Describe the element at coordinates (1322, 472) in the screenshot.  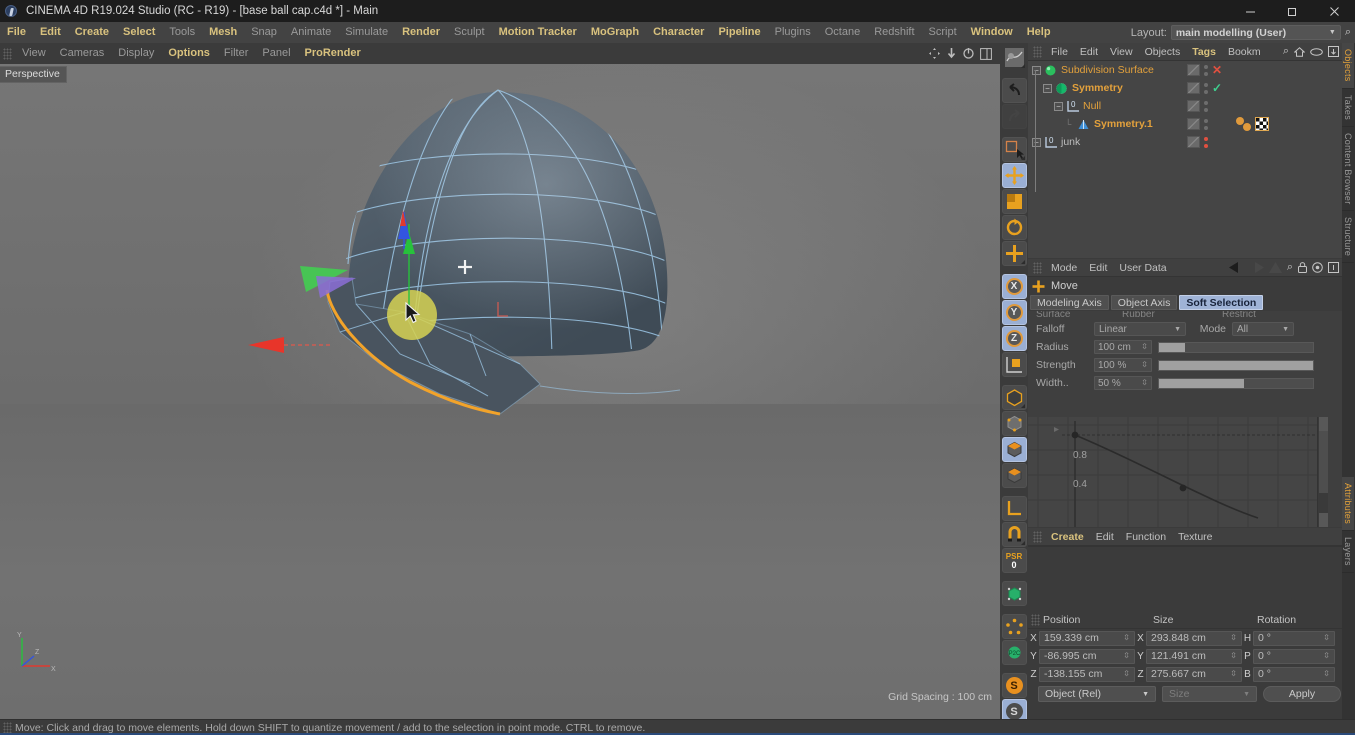
I see `curve-scrollbar` at that location.